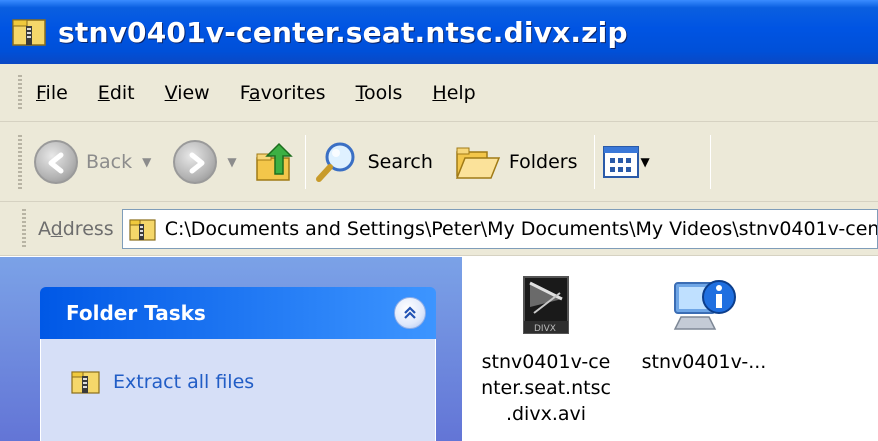  Describe the element at coordinates (254, 92) in the screenshot. I see `menu-favorites-mnemonic: a` at that location.